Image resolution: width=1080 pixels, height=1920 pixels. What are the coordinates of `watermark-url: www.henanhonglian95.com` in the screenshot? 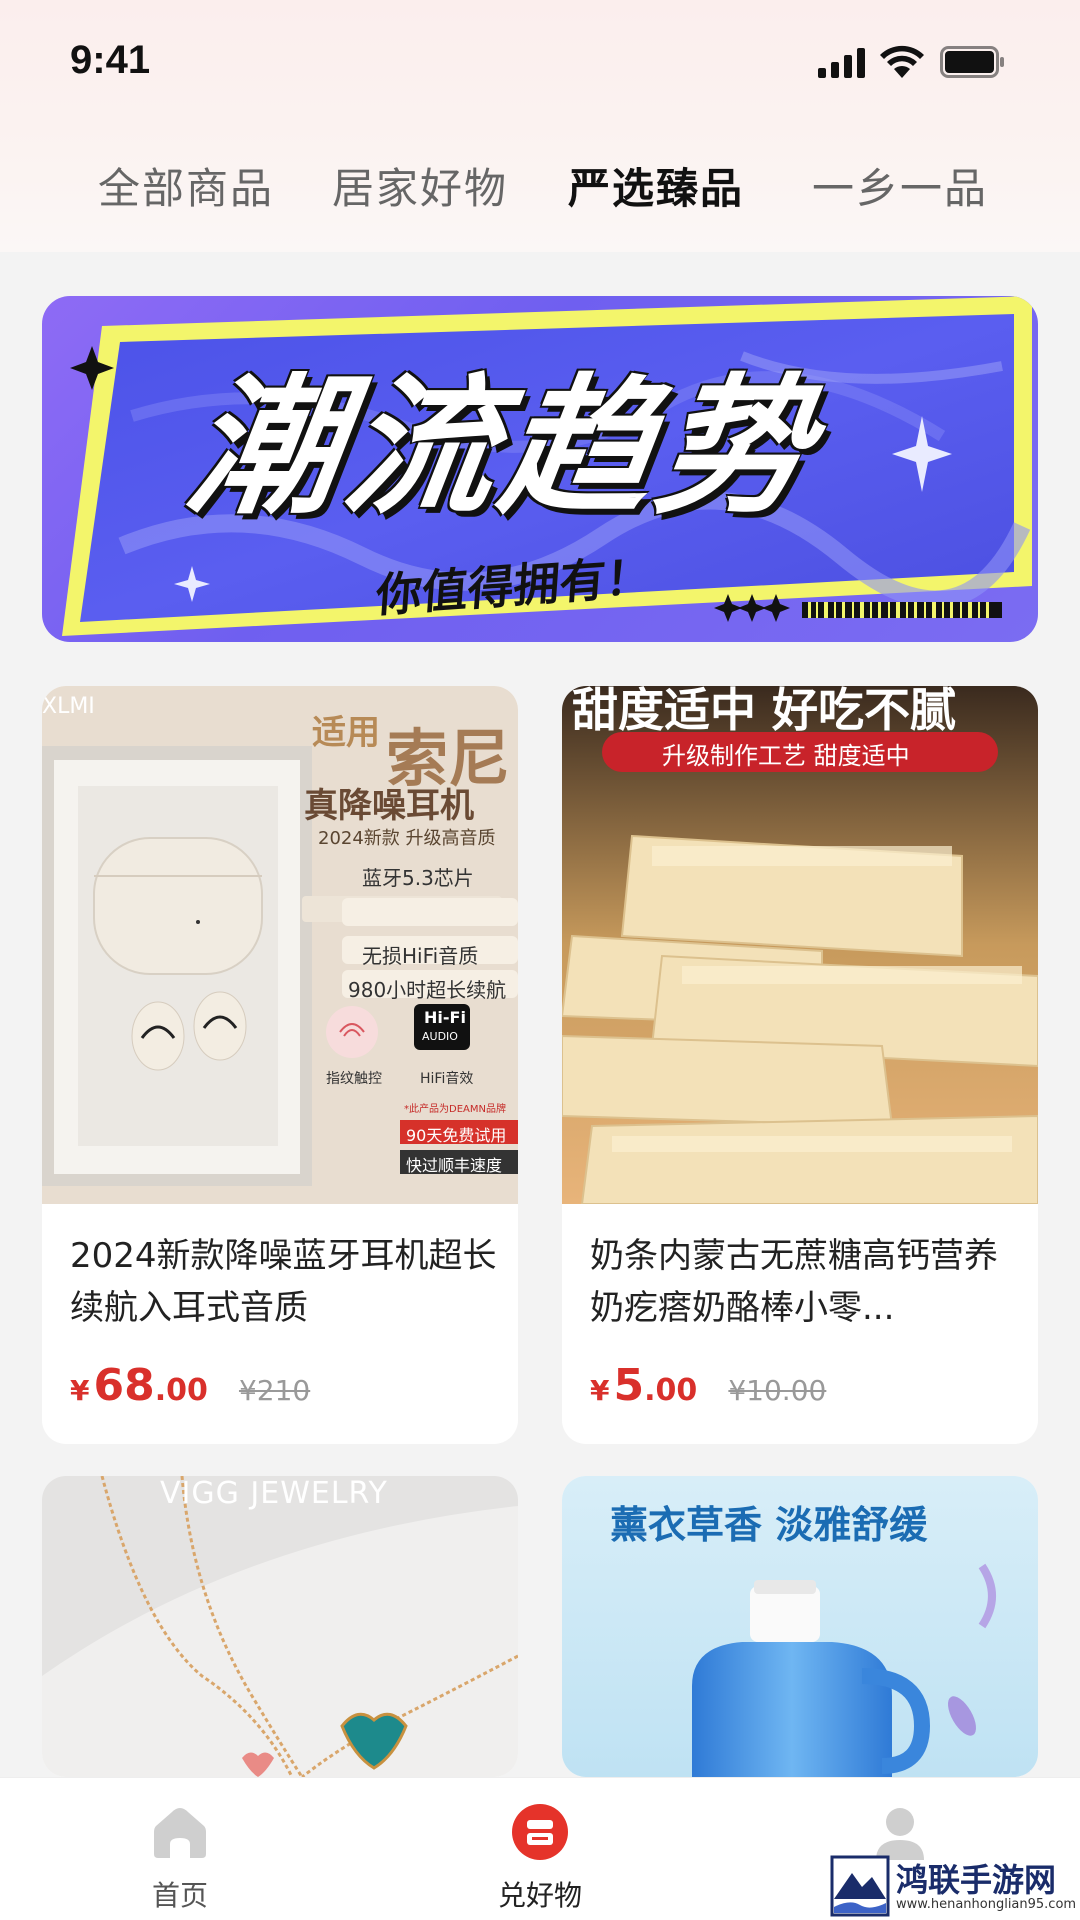 It's located at (986, 1904).